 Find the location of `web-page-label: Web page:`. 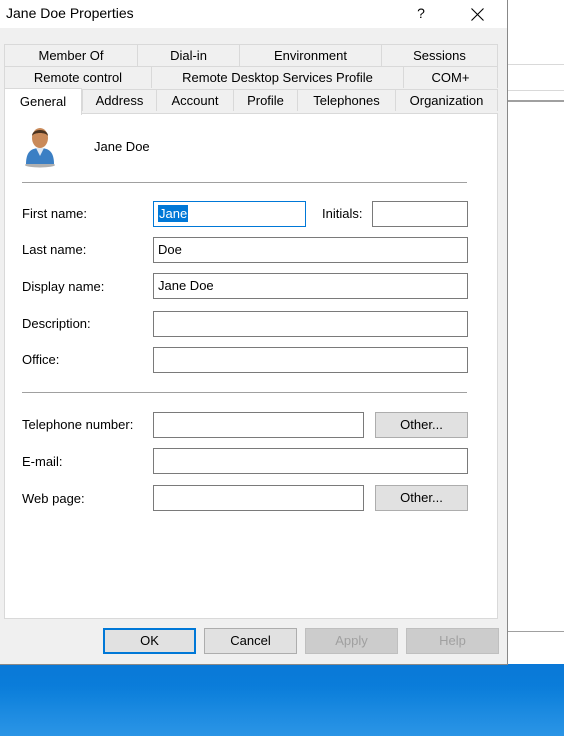

web-page-label: Web page: is located at coordinates (53, 498).